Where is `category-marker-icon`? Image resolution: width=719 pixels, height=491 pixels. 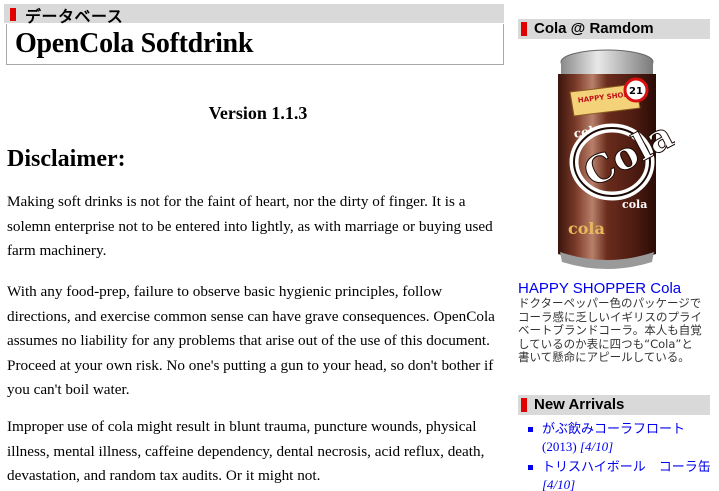 category-marker-icon is located at coordinates (13, 14).